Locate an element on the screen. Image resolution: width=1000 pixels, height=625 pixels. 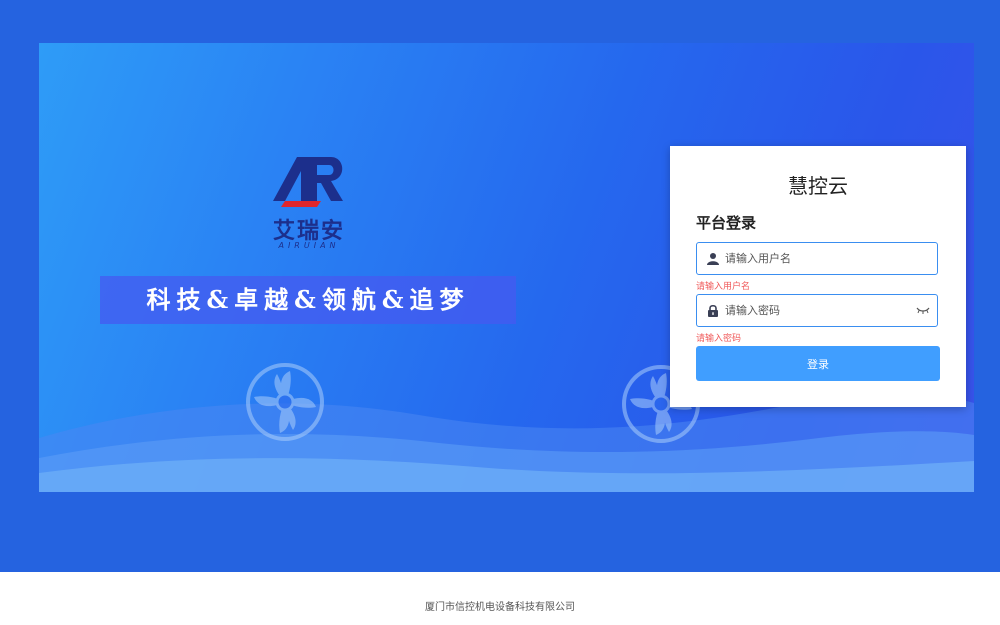
brand-name-en: AIRUIAN is located at coordinates (309, 245).